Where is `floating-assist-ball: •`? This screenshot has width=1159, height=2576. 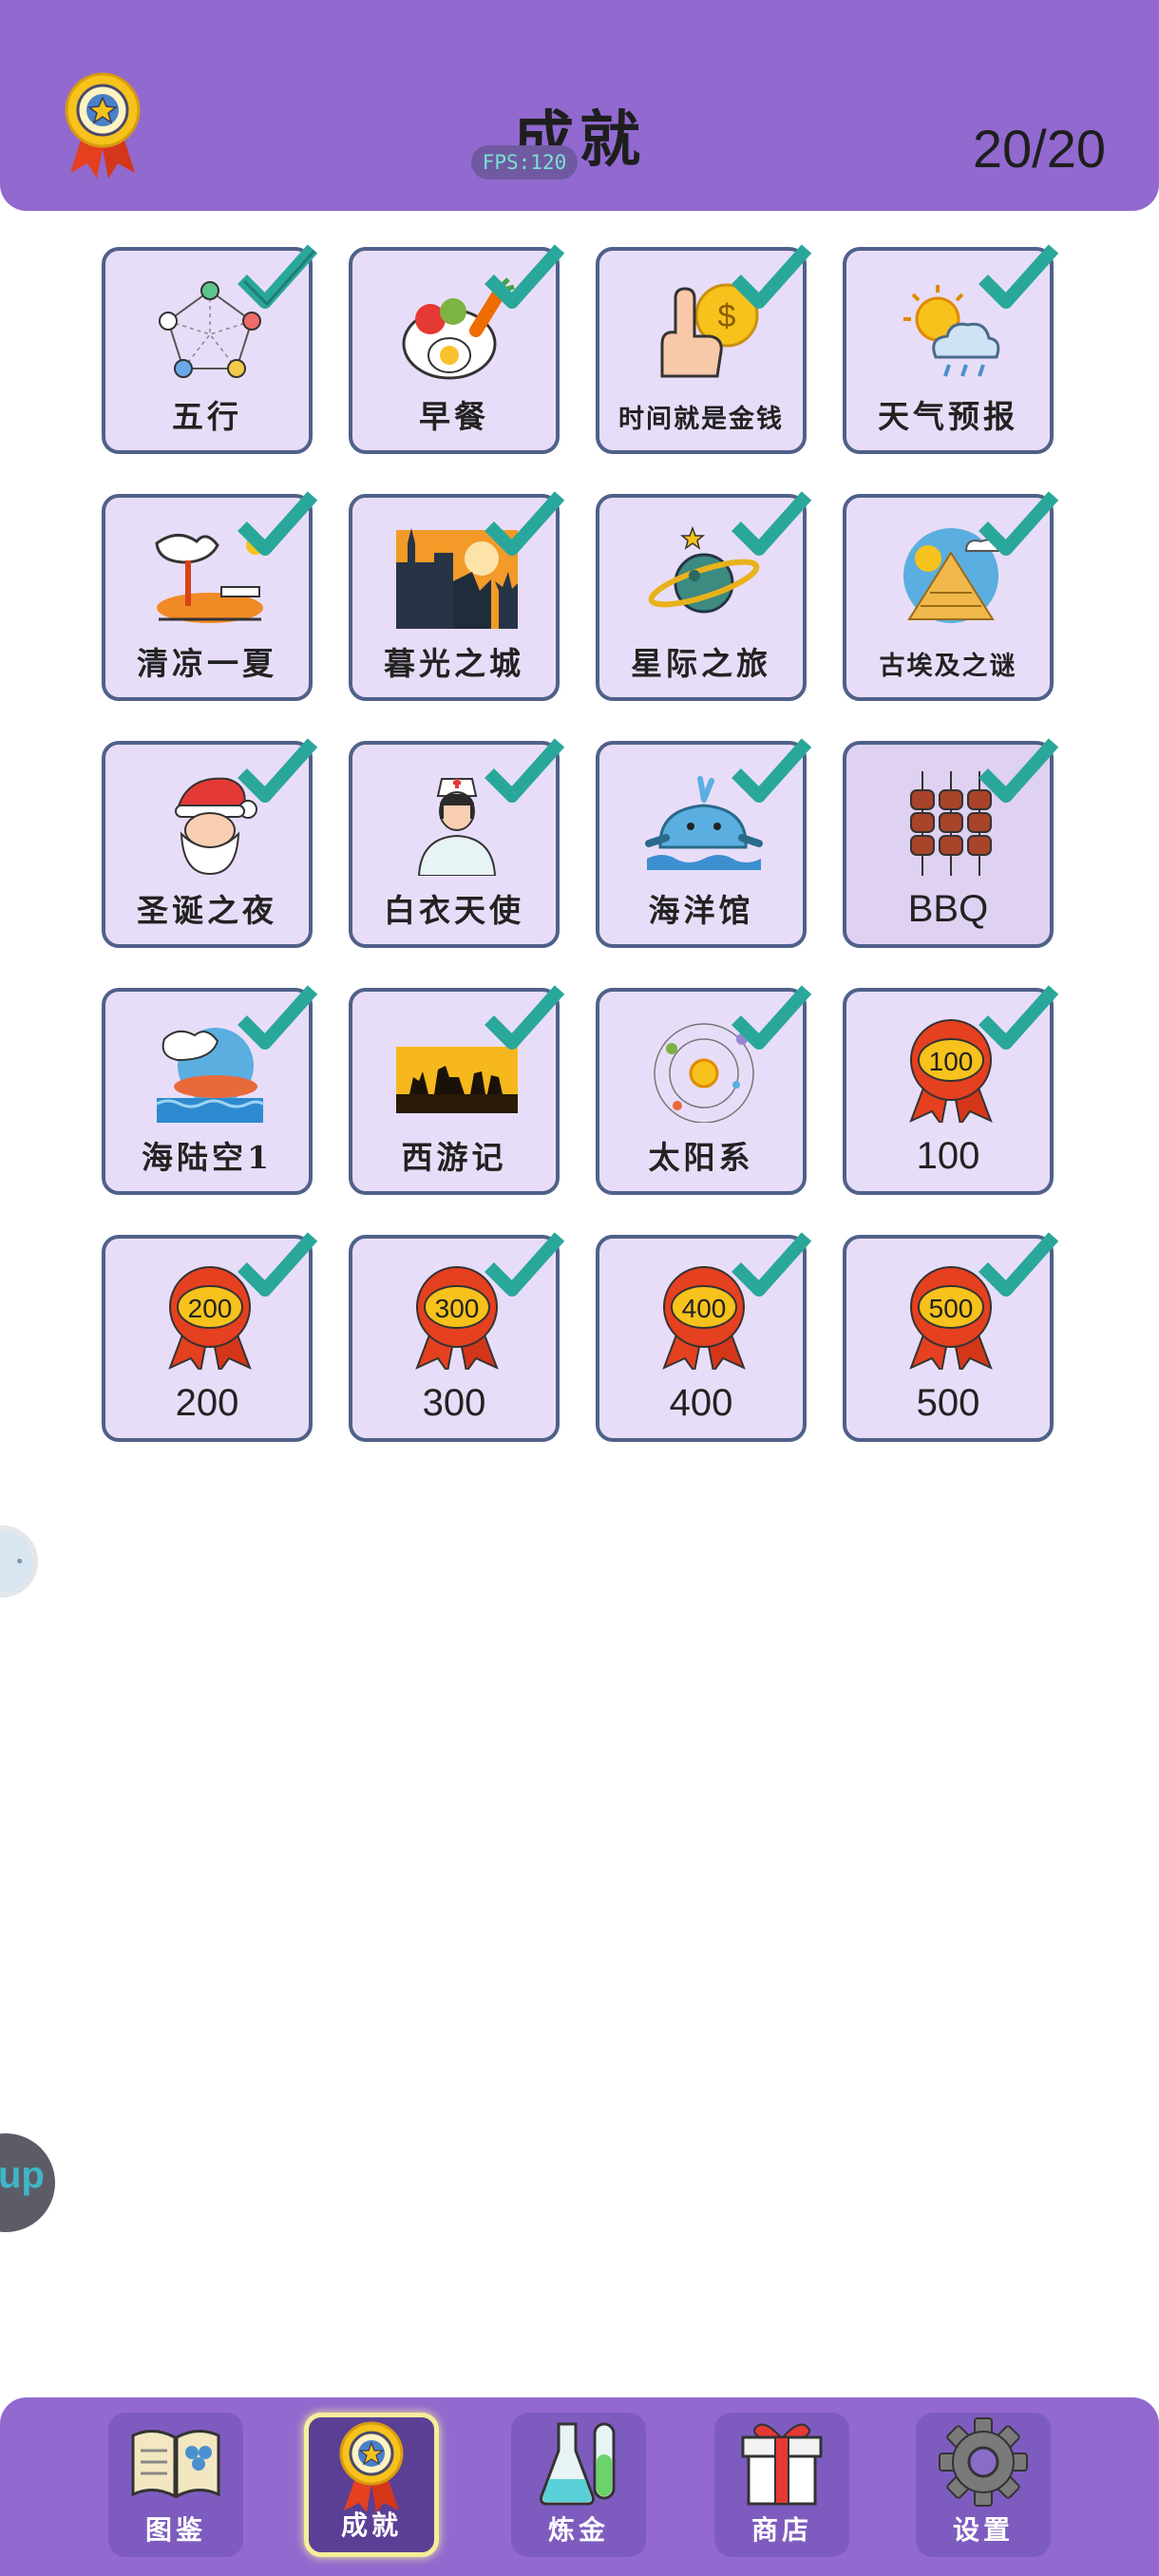 floating-assist-ball: • is located at coordinates (19, 1561).